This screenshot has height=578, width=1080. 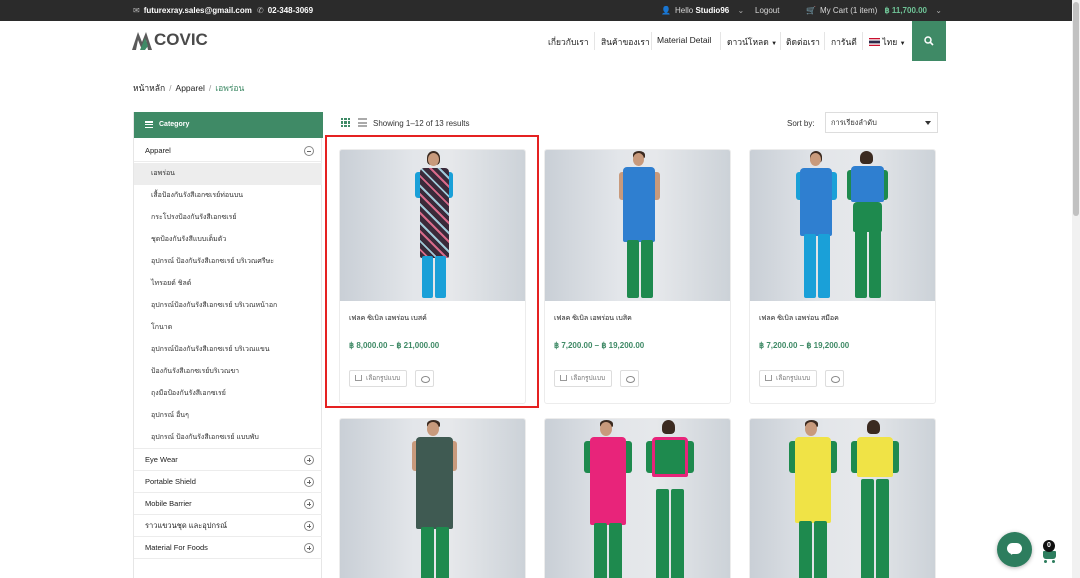 What do you see at coordinates (228, 372) in the screenshot?
I see `subcategory-item: ป้องกันรังสีเอกซเรย์บริเวณขา` at bounding box center [228, 372].